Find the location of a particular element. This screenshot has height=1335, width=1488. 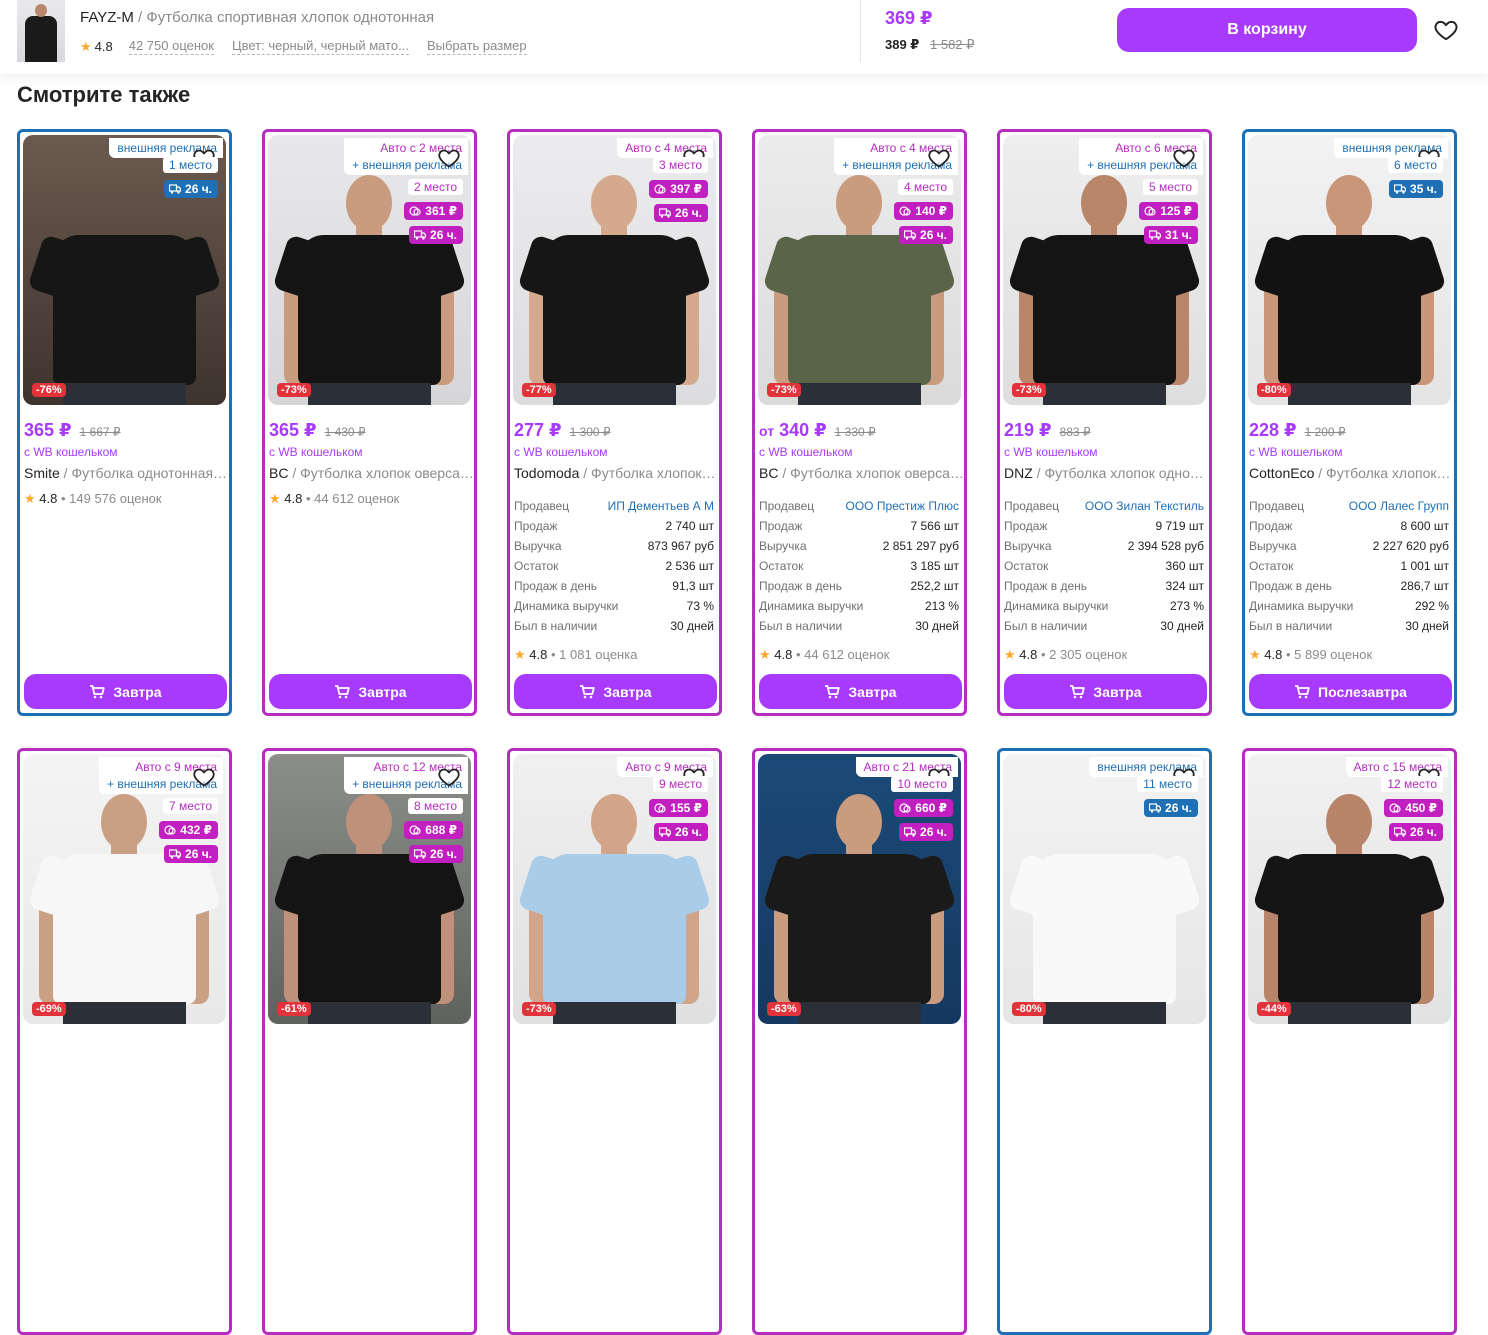

bid-chip: 155 ₽ is located at coordinates (678, 808).